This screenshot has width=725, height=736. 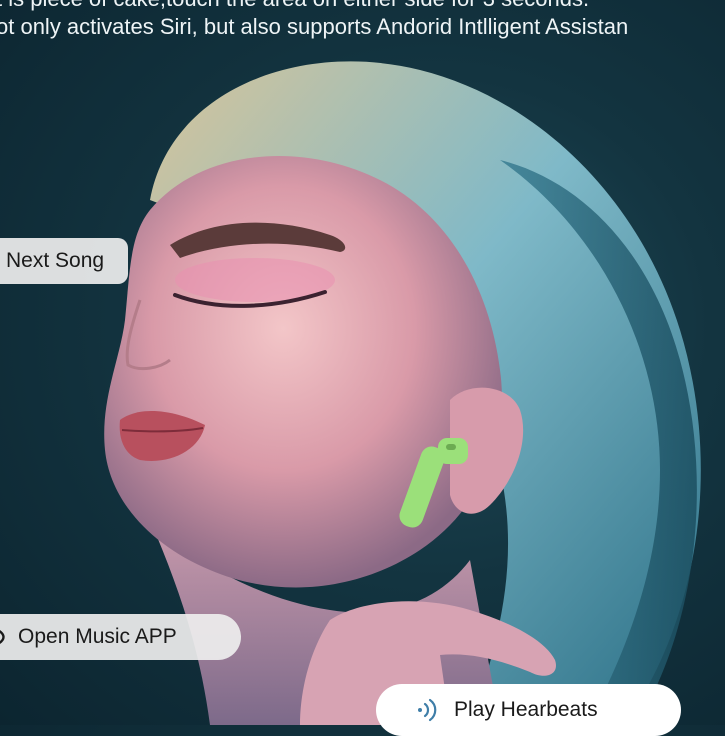 What do you see at coordinates (55, 260) in the screenshot?
I see `next-song-text: Next Song` at bounding box center [55, 260].